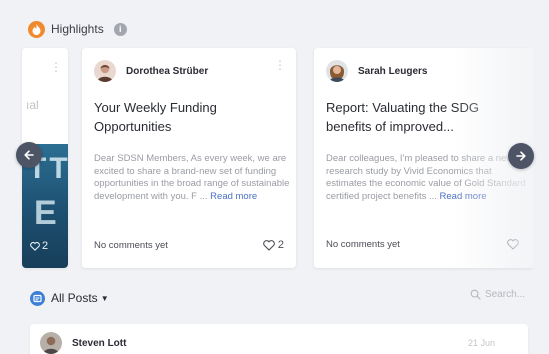 Image resolution: width=549 pixels, height=354 pixels. I want to click on like-button, so click(514, 244).